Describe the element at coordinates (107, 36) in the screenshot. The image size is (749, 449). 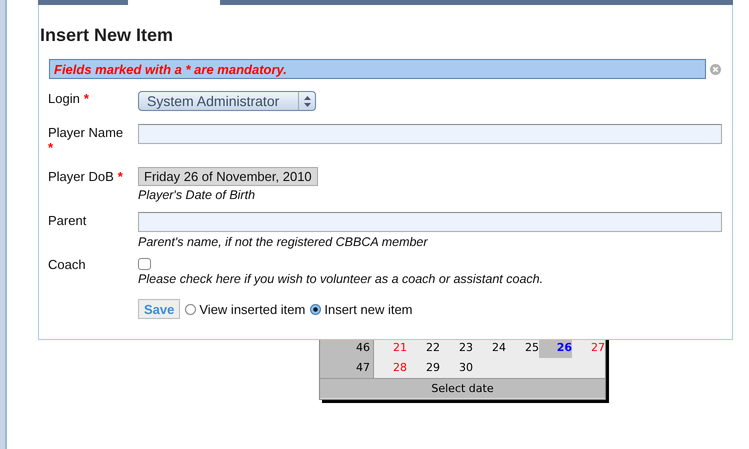
I see `dialog-title: Insert New Item` at that location.